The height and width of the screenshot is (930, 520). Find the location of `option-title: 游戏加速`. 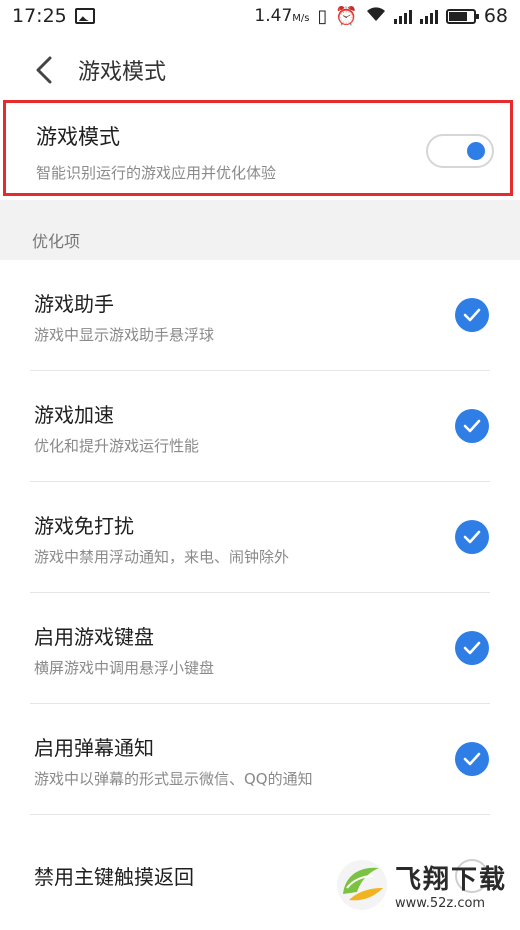

option-title: 游戏加速 is located at coordinates (74, 415).